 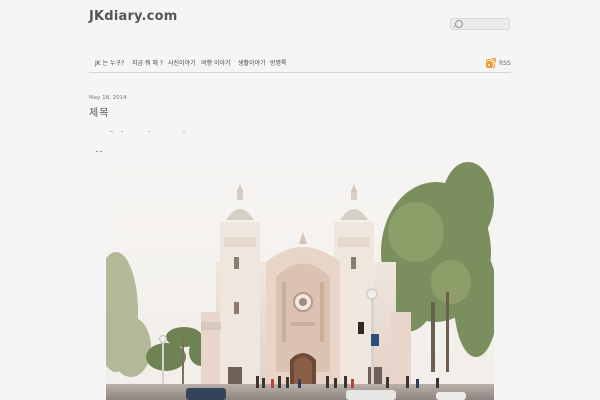 What do you see at coordinates (278, 62) in the screenshot?
I see `nav-item-guestbook: 방명록` at bounding box center [278, 62].